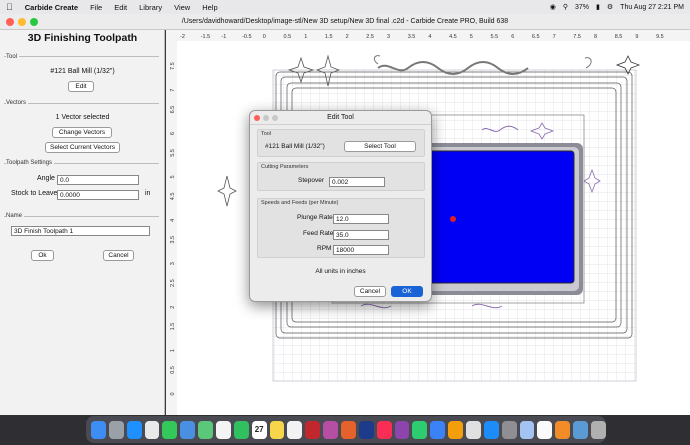  I want to click on top-ruler-tick-label: 8.5, so click(619, 37).